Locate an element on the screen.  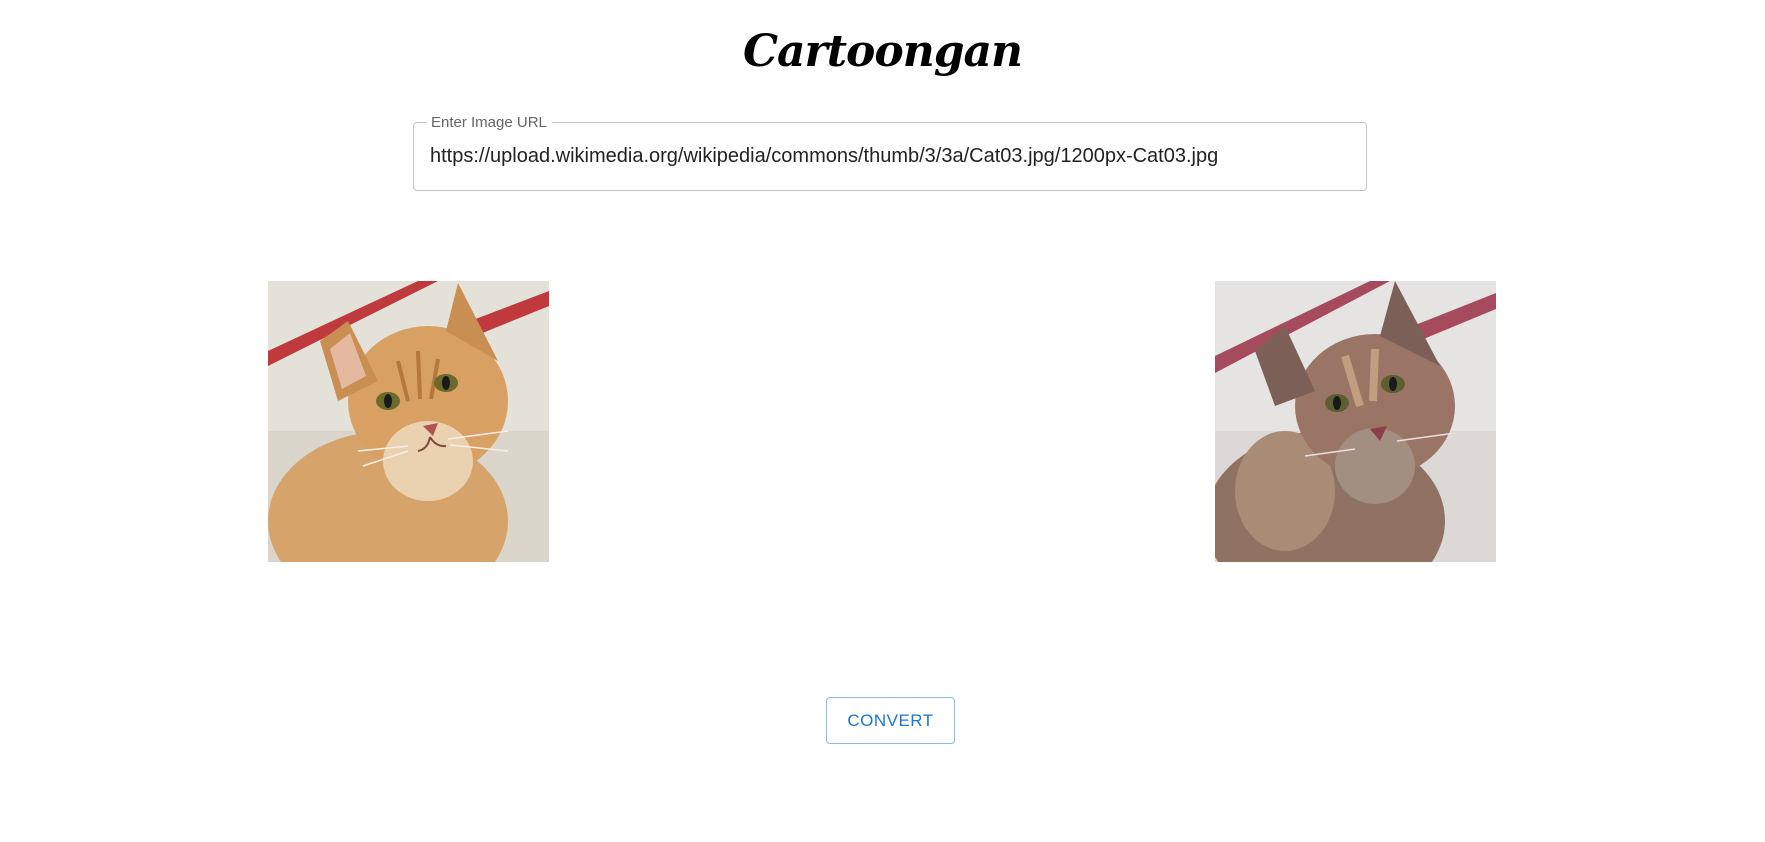
image-url-input is located at coordinates (890, 156).